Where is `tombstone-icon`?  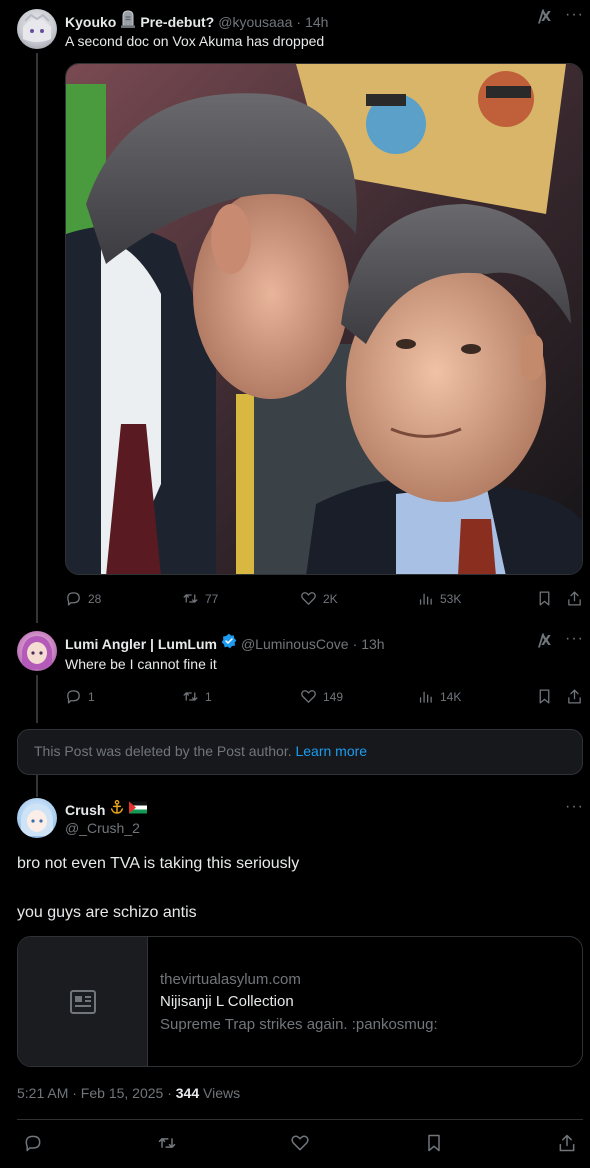 tombstone-icon is located at coordinates (128, 21).